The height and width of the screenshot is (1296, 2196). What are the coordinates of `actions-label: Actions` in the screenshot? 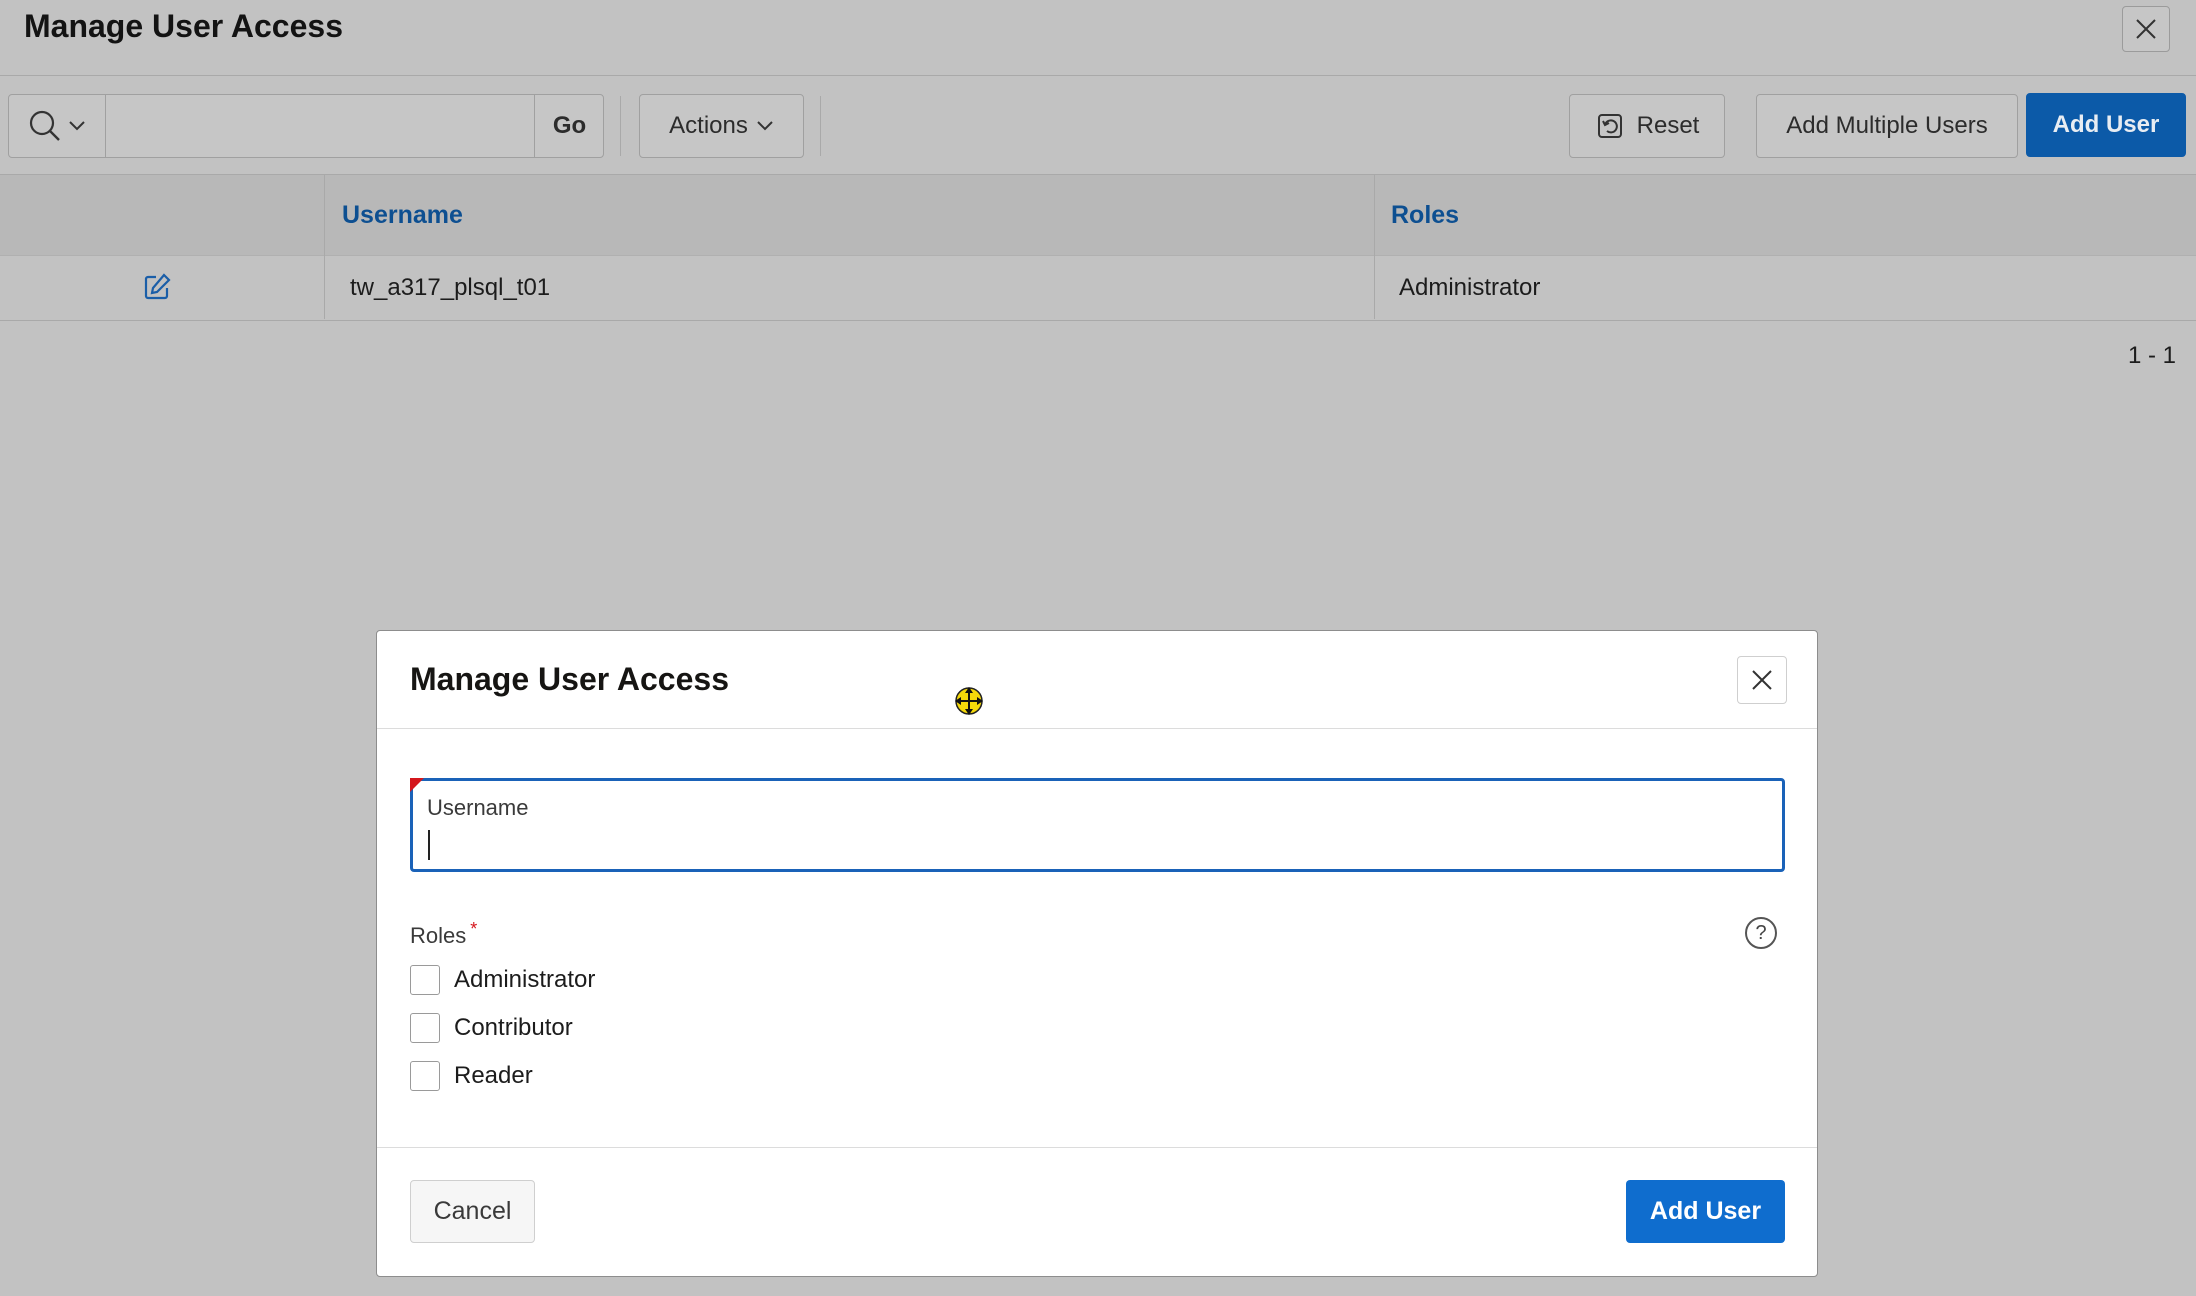 It's located at (708, 125).